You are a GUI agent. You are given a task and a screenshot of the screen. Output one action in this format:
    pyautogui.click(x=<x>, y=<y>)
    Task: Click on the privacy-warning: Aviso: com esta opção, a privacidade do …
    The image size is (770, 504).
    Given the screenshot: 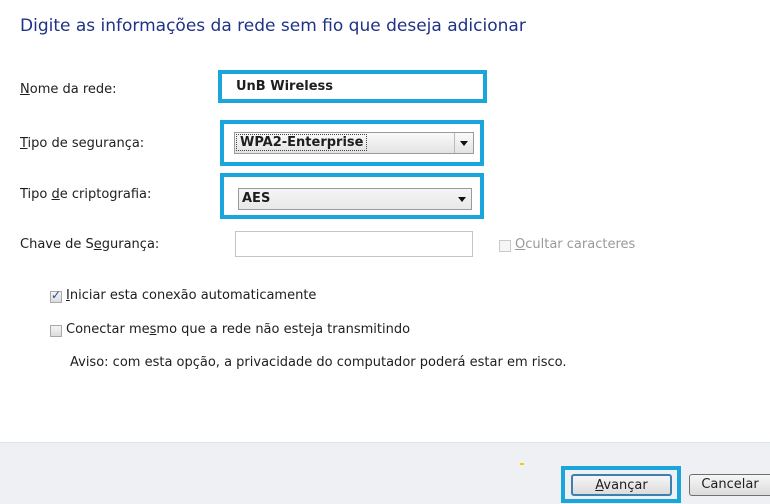 What is the action you would take?
    pyautogui.click(x=318, y=362)
    